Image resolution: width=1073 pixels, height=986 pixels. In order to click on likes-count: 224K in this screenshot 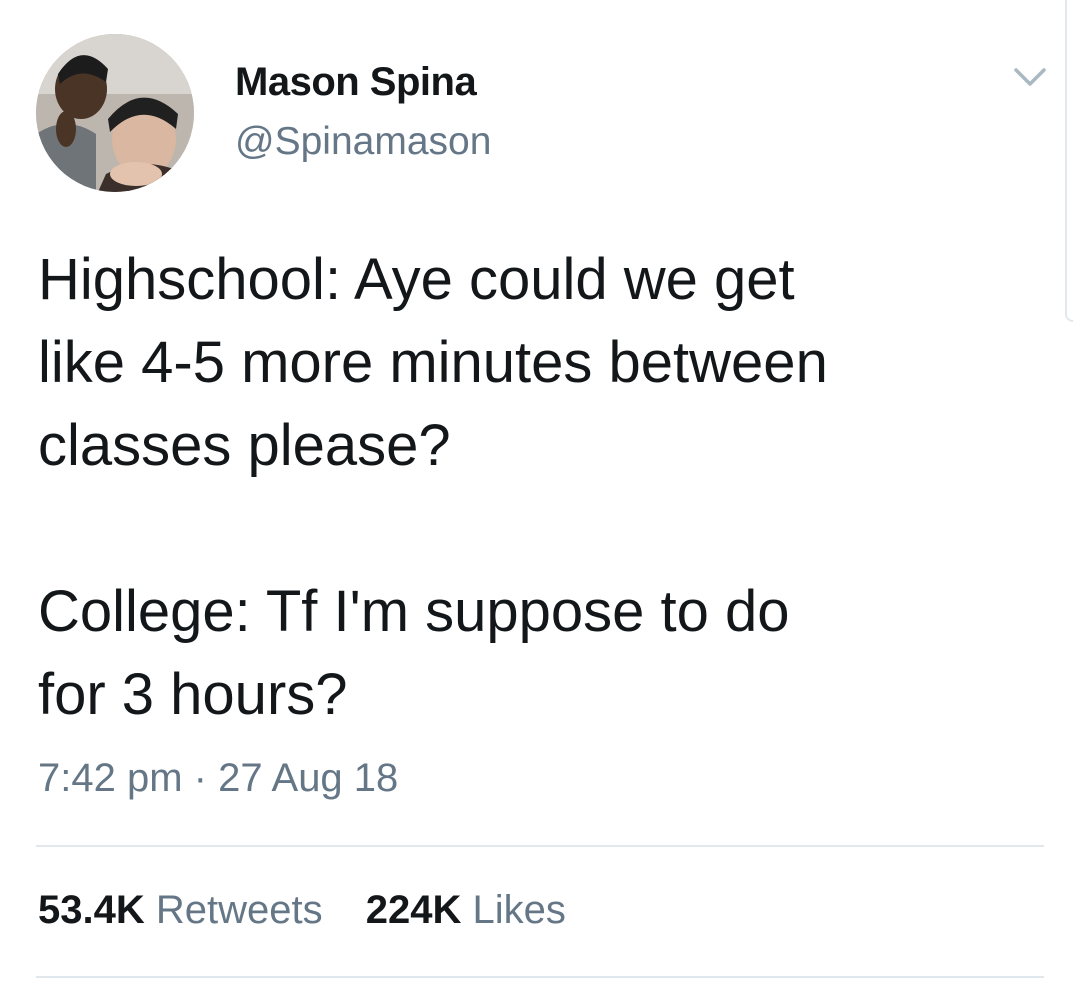, I will do `click(413, 910)`.